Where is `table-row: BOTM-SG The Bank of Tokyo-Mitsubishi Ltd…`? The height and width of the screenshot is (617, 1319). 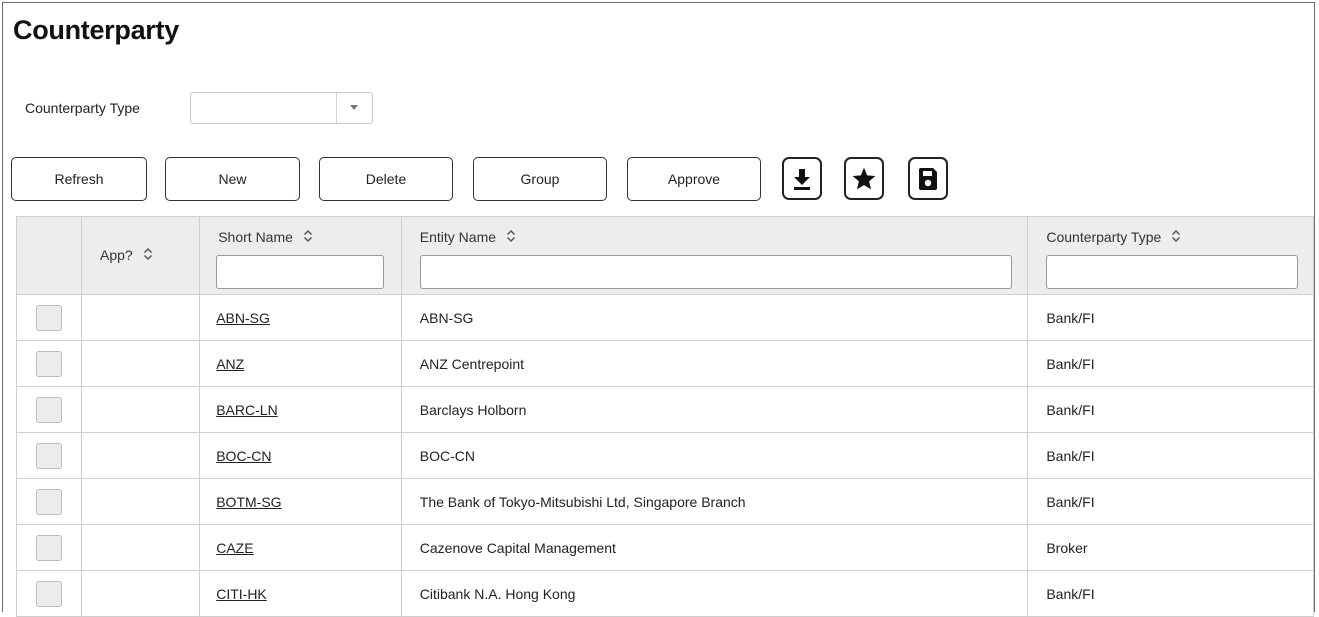 table-row: BOTM-SG The Bank of Tokyo-Mitsubishi Ltd… is located at coordinates (665, 501).